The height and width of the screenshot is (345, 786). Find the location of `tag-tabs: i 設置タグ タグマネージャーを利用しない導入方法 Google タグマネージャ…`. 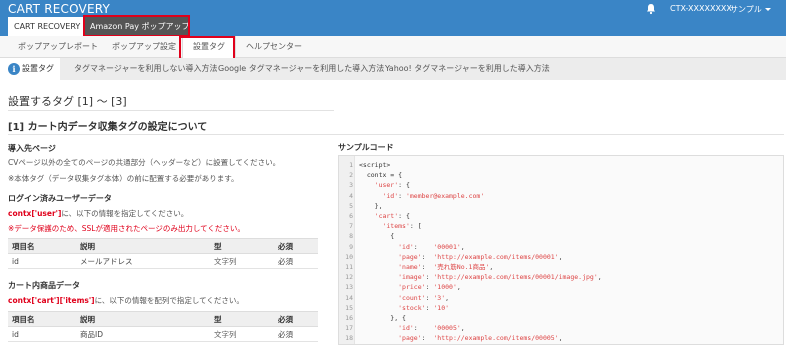

tag-tabs: i 設置タグ タグマネージャーを利用しない導入方法 Google タグマネージャ… is located at coordinates (393, 69).